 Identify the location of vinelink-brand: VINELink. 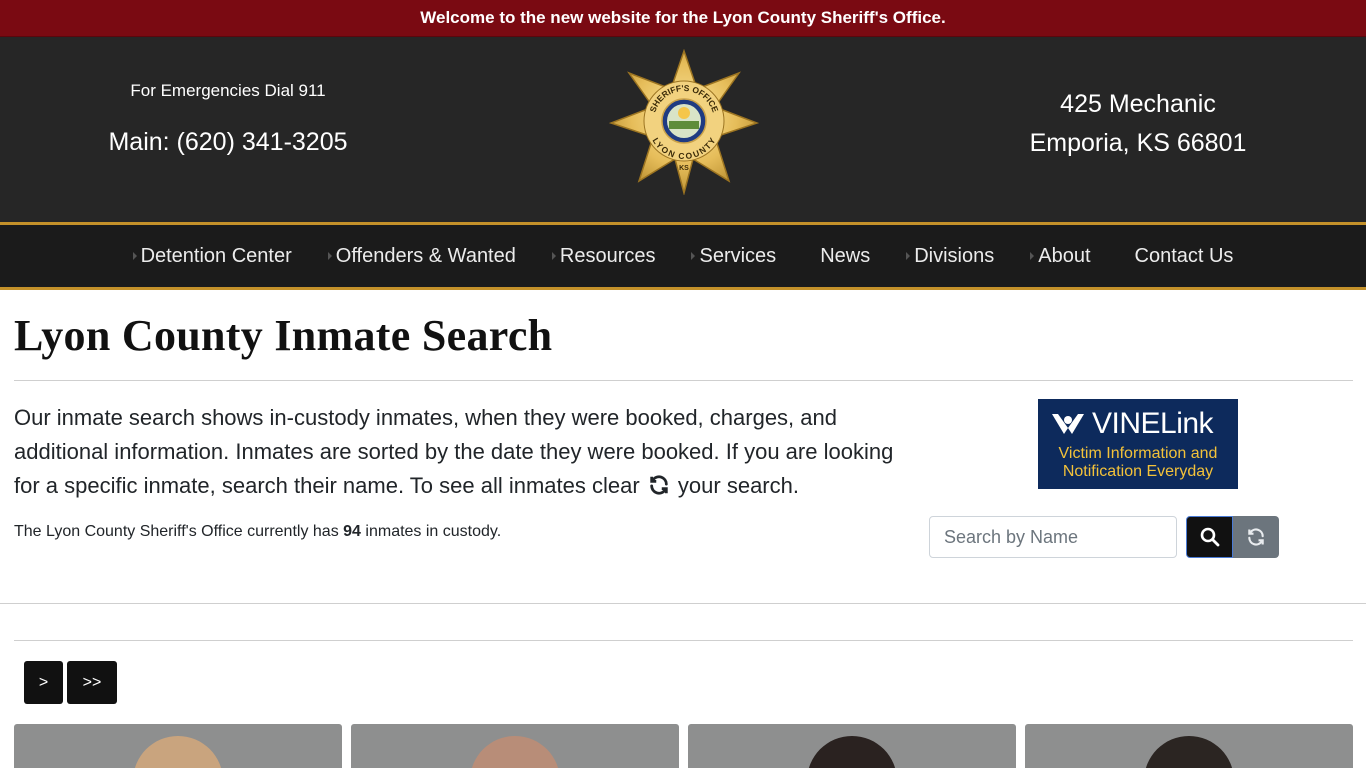
(1153, 423).